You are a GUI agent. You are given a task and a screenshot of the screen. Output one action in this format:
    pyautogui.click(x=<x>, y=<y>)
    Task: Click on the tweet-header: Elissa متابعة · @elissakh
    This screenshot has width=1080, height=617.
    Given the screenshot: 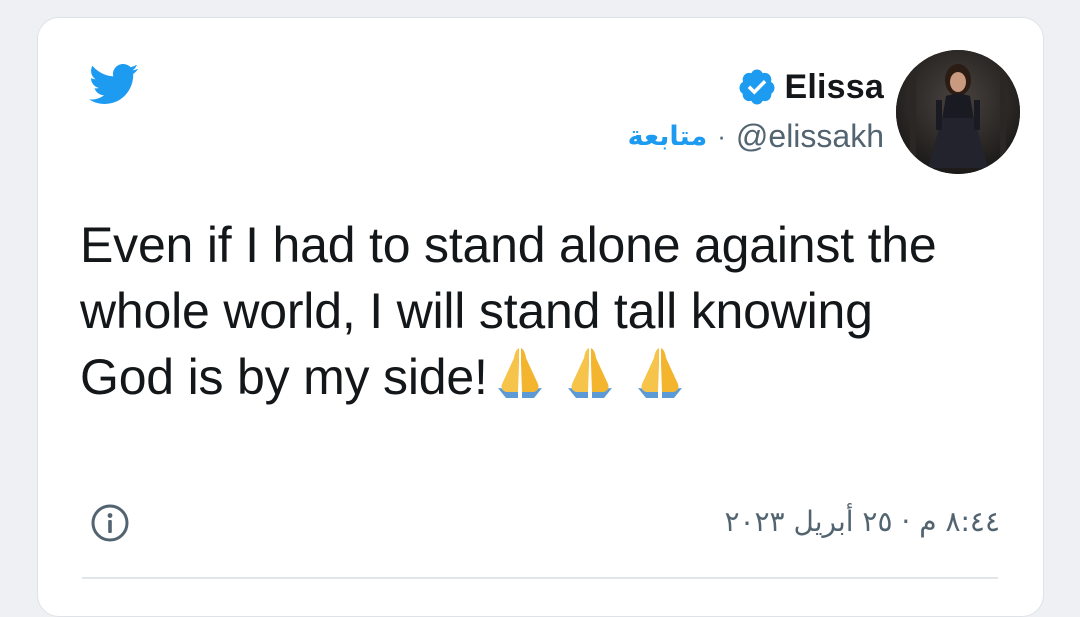 What is the action you would take?
    pyautogui.click(x=824, y=112)
    